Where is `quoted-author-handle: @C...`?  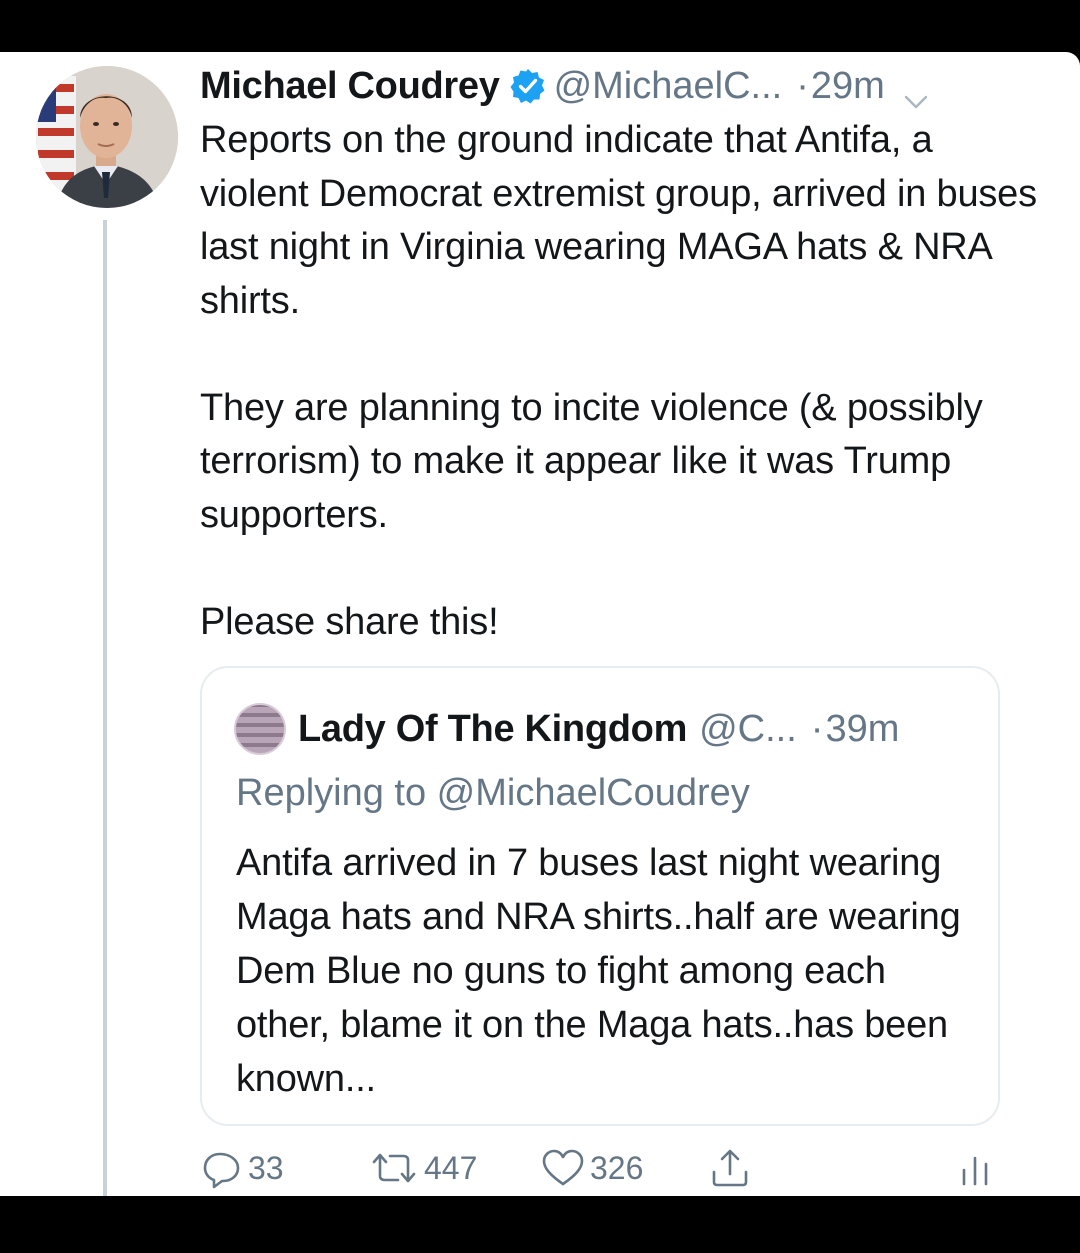 quoted-author-handle: @C... is located at coordinates (748, 729).